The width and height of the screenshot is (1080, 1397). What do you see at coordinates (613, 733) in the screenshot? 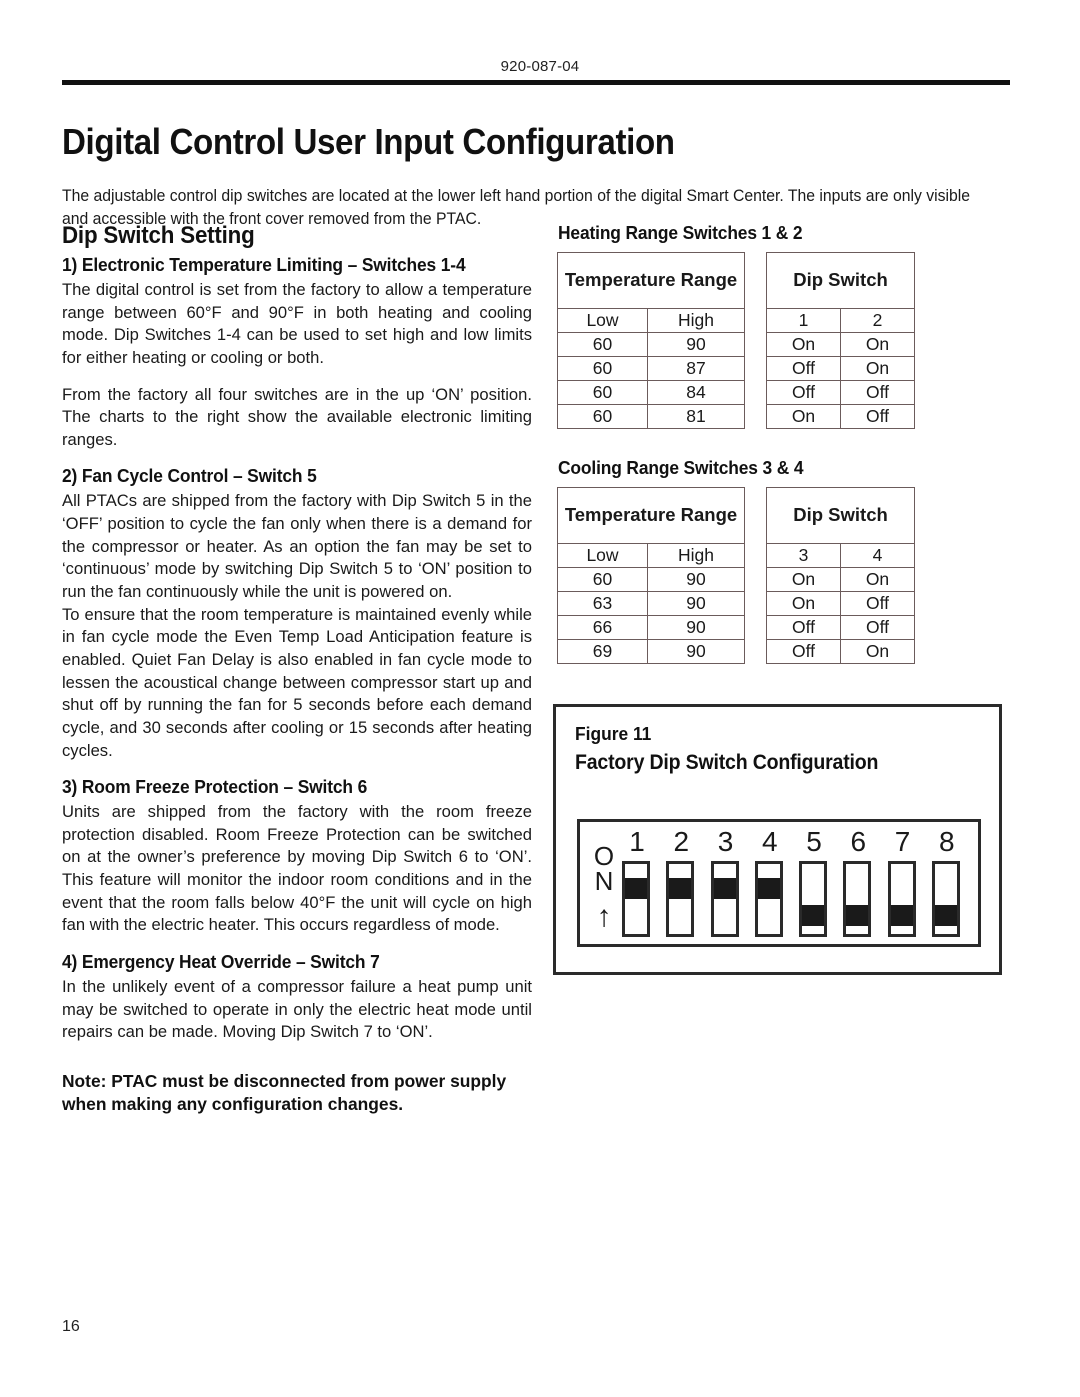
I see `figure-label: Figure 11` at bounding box center [613, 733].